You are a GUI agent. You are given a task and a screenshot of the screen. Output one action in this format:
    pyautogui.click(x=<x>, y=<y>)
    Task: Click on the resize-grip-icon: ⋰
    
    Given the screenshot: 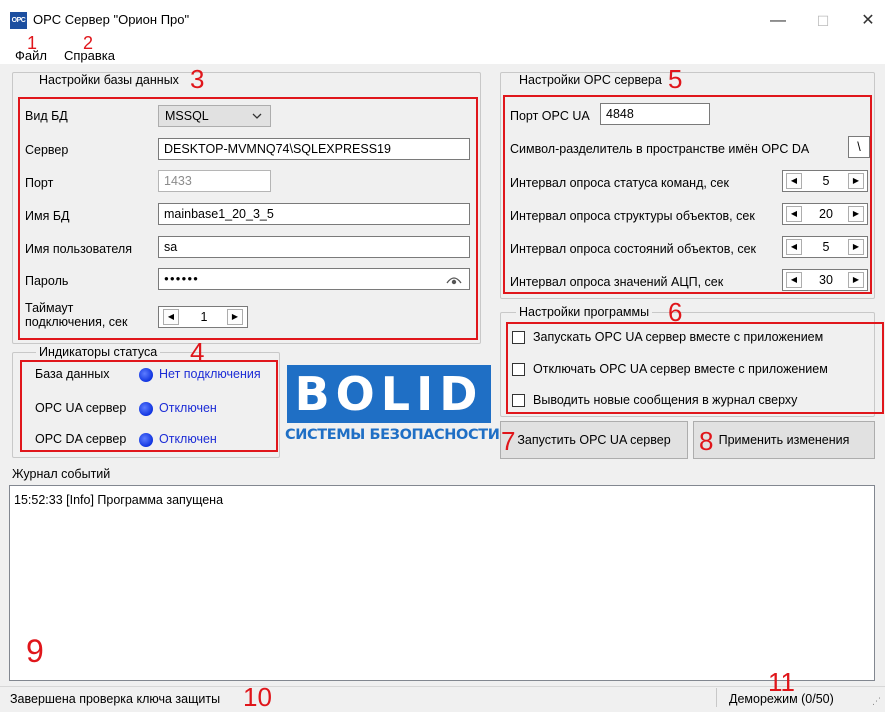 What is the action you would take?
    pyautogui.click(x=876, y=701)
    